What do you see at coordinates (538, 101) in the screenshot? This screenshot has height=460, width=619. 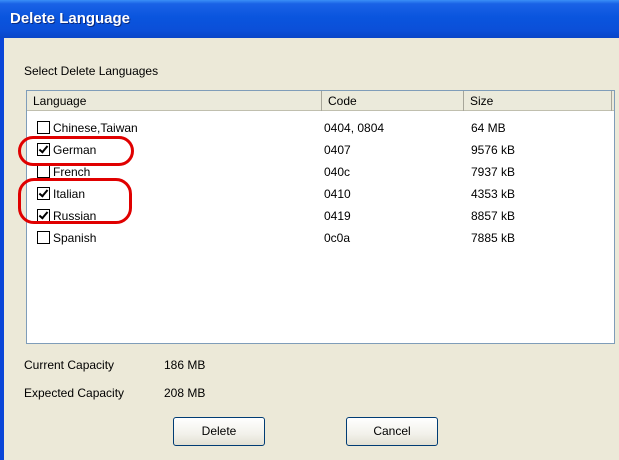 I see `column-header-size: Size` at bounding box center [538, 101].